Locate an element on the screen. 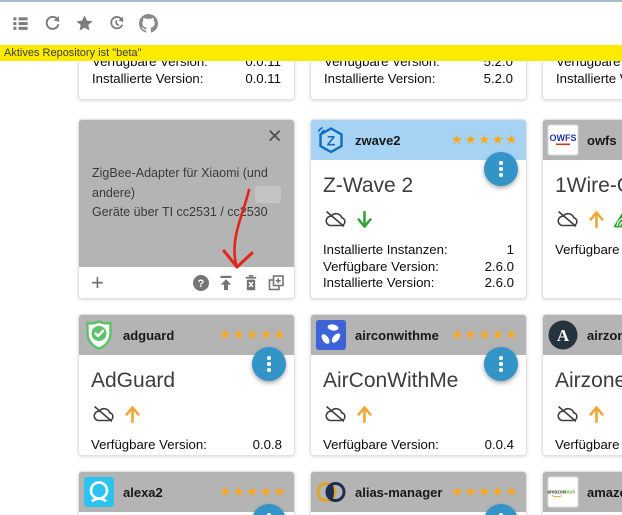 This screenshot has height=515, width=622. updateable-clock-icon is located at coordinates (116, 24).